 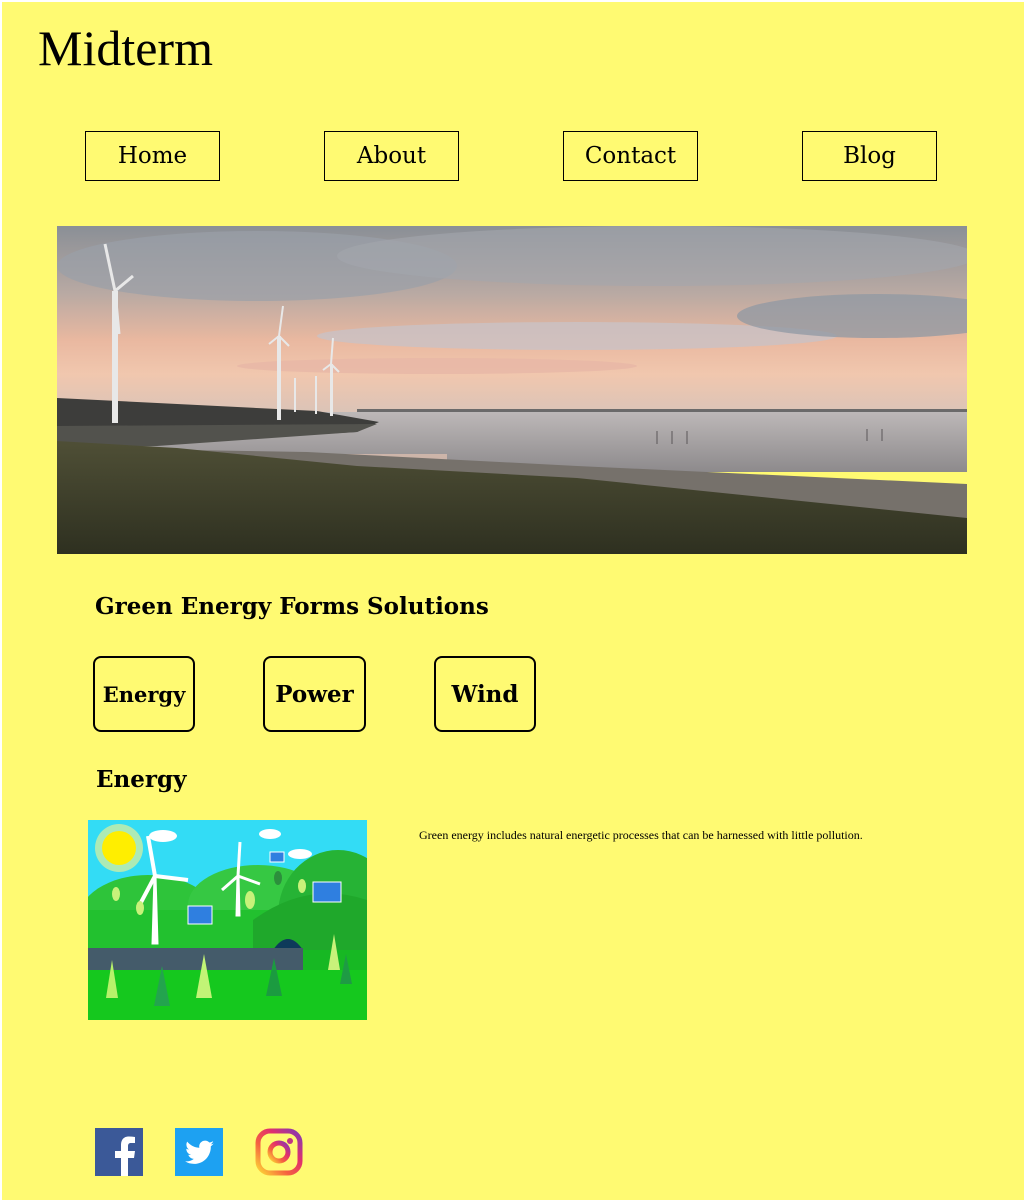 What do you see at coordinates (869, 156) in the screenshot?
I see `nav-blog-button: Blog` at bounding box center [869, 156].